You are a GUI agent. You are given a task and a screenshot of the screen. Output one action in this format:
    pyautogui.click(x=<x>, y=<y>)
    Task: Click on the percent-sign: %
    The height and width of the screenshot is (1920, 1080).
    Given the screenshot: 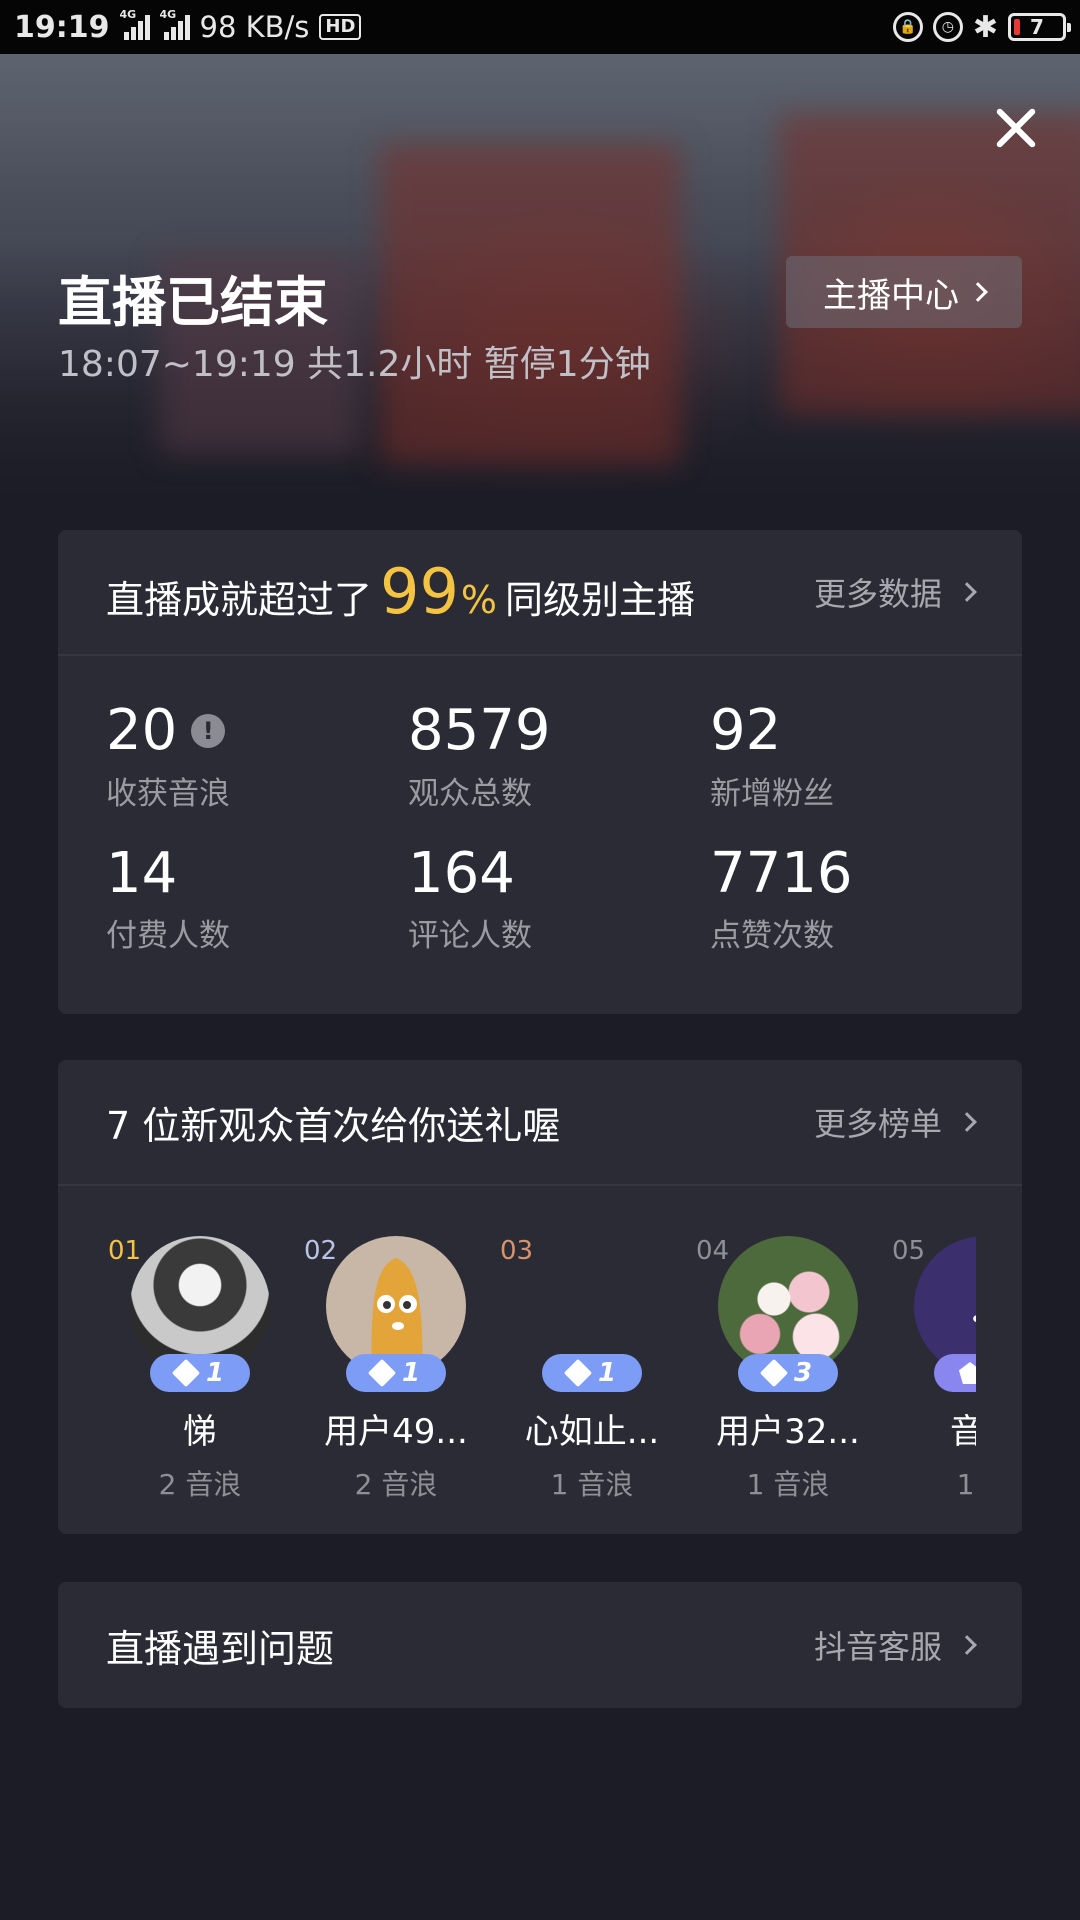 What is the action you would take?
    pyautogui.click(x=479, y=599)
    